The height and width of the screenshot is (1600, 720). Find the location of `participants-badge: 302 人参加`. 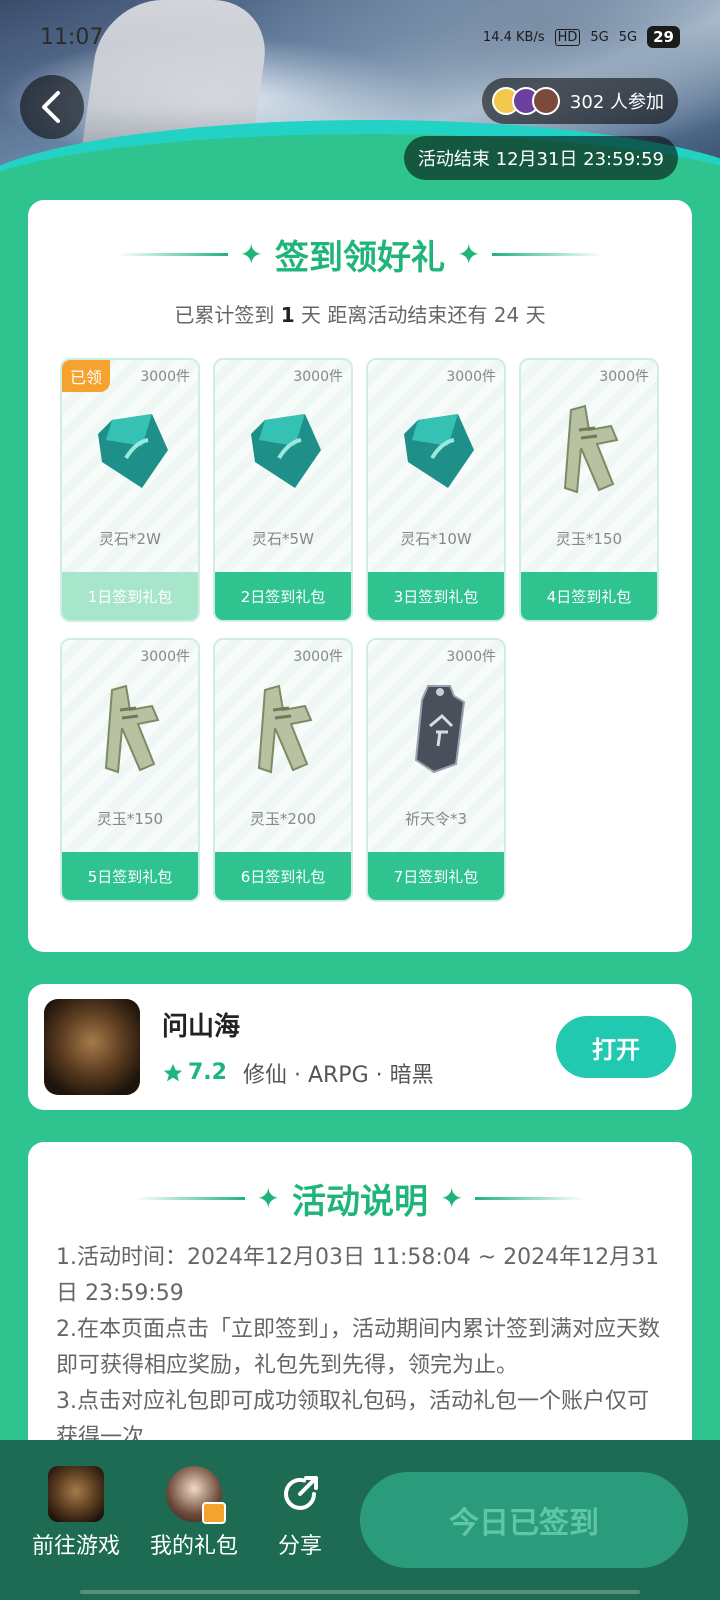

participants-badge: 302 人参加 is located at coordinates (579, 101).